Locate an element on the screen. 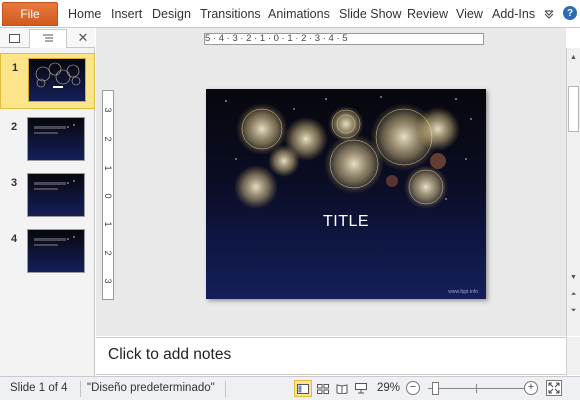  slide-title: TITLE is located at coordinates (346, 222).